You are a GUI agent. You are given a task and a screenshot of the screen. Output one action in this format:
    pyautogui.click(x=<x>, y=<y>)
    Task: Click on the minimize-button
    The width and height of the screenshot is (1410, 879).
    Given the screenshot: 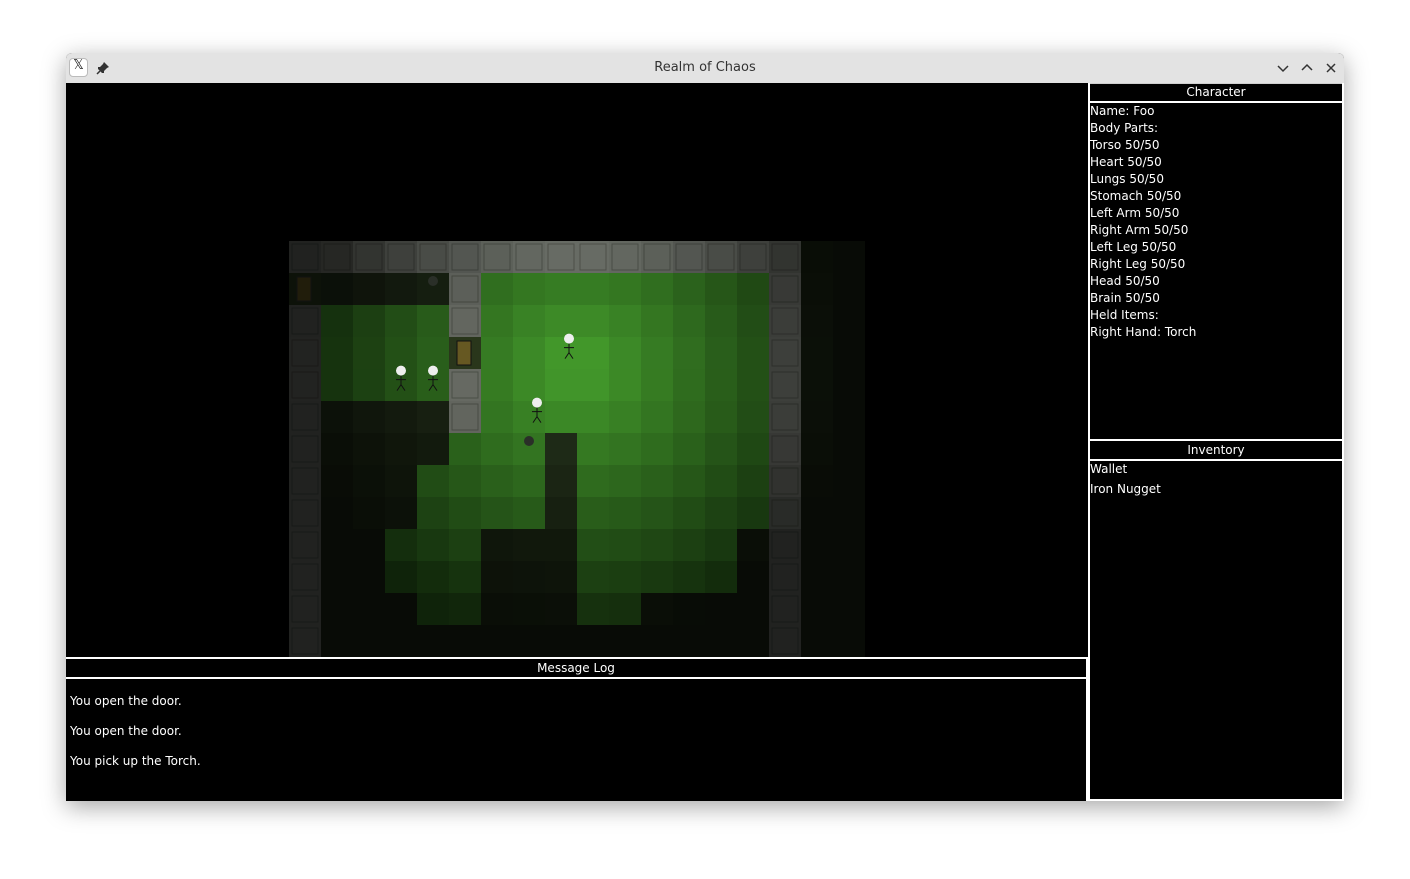 What is the action you would take?
    pyautogui.click(x=1283, y=68)
    